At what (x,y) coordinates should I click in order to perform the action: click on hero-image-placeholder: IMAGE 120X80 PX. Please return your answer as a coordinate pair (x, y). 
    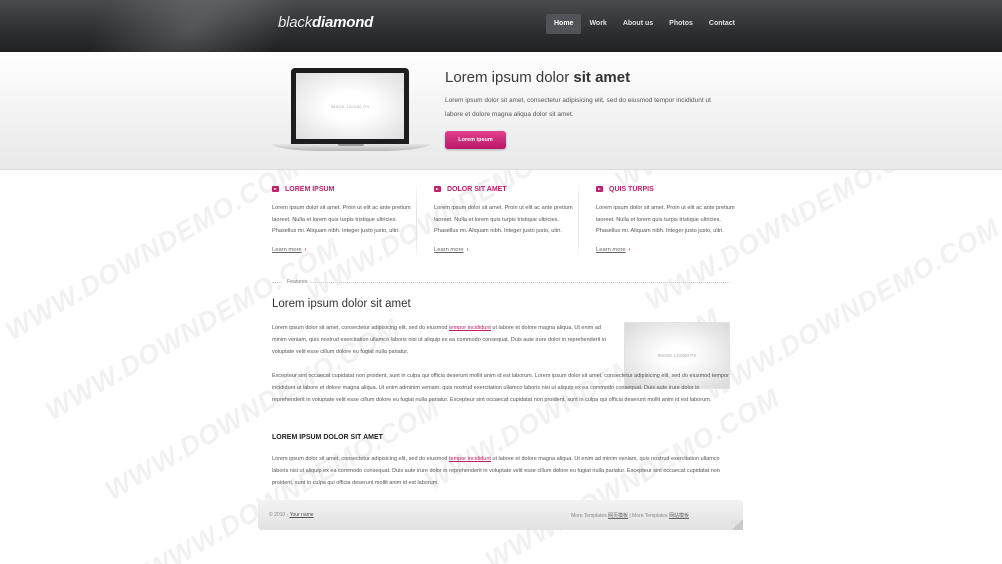
    Looking at the image, I should click on (350, 106).